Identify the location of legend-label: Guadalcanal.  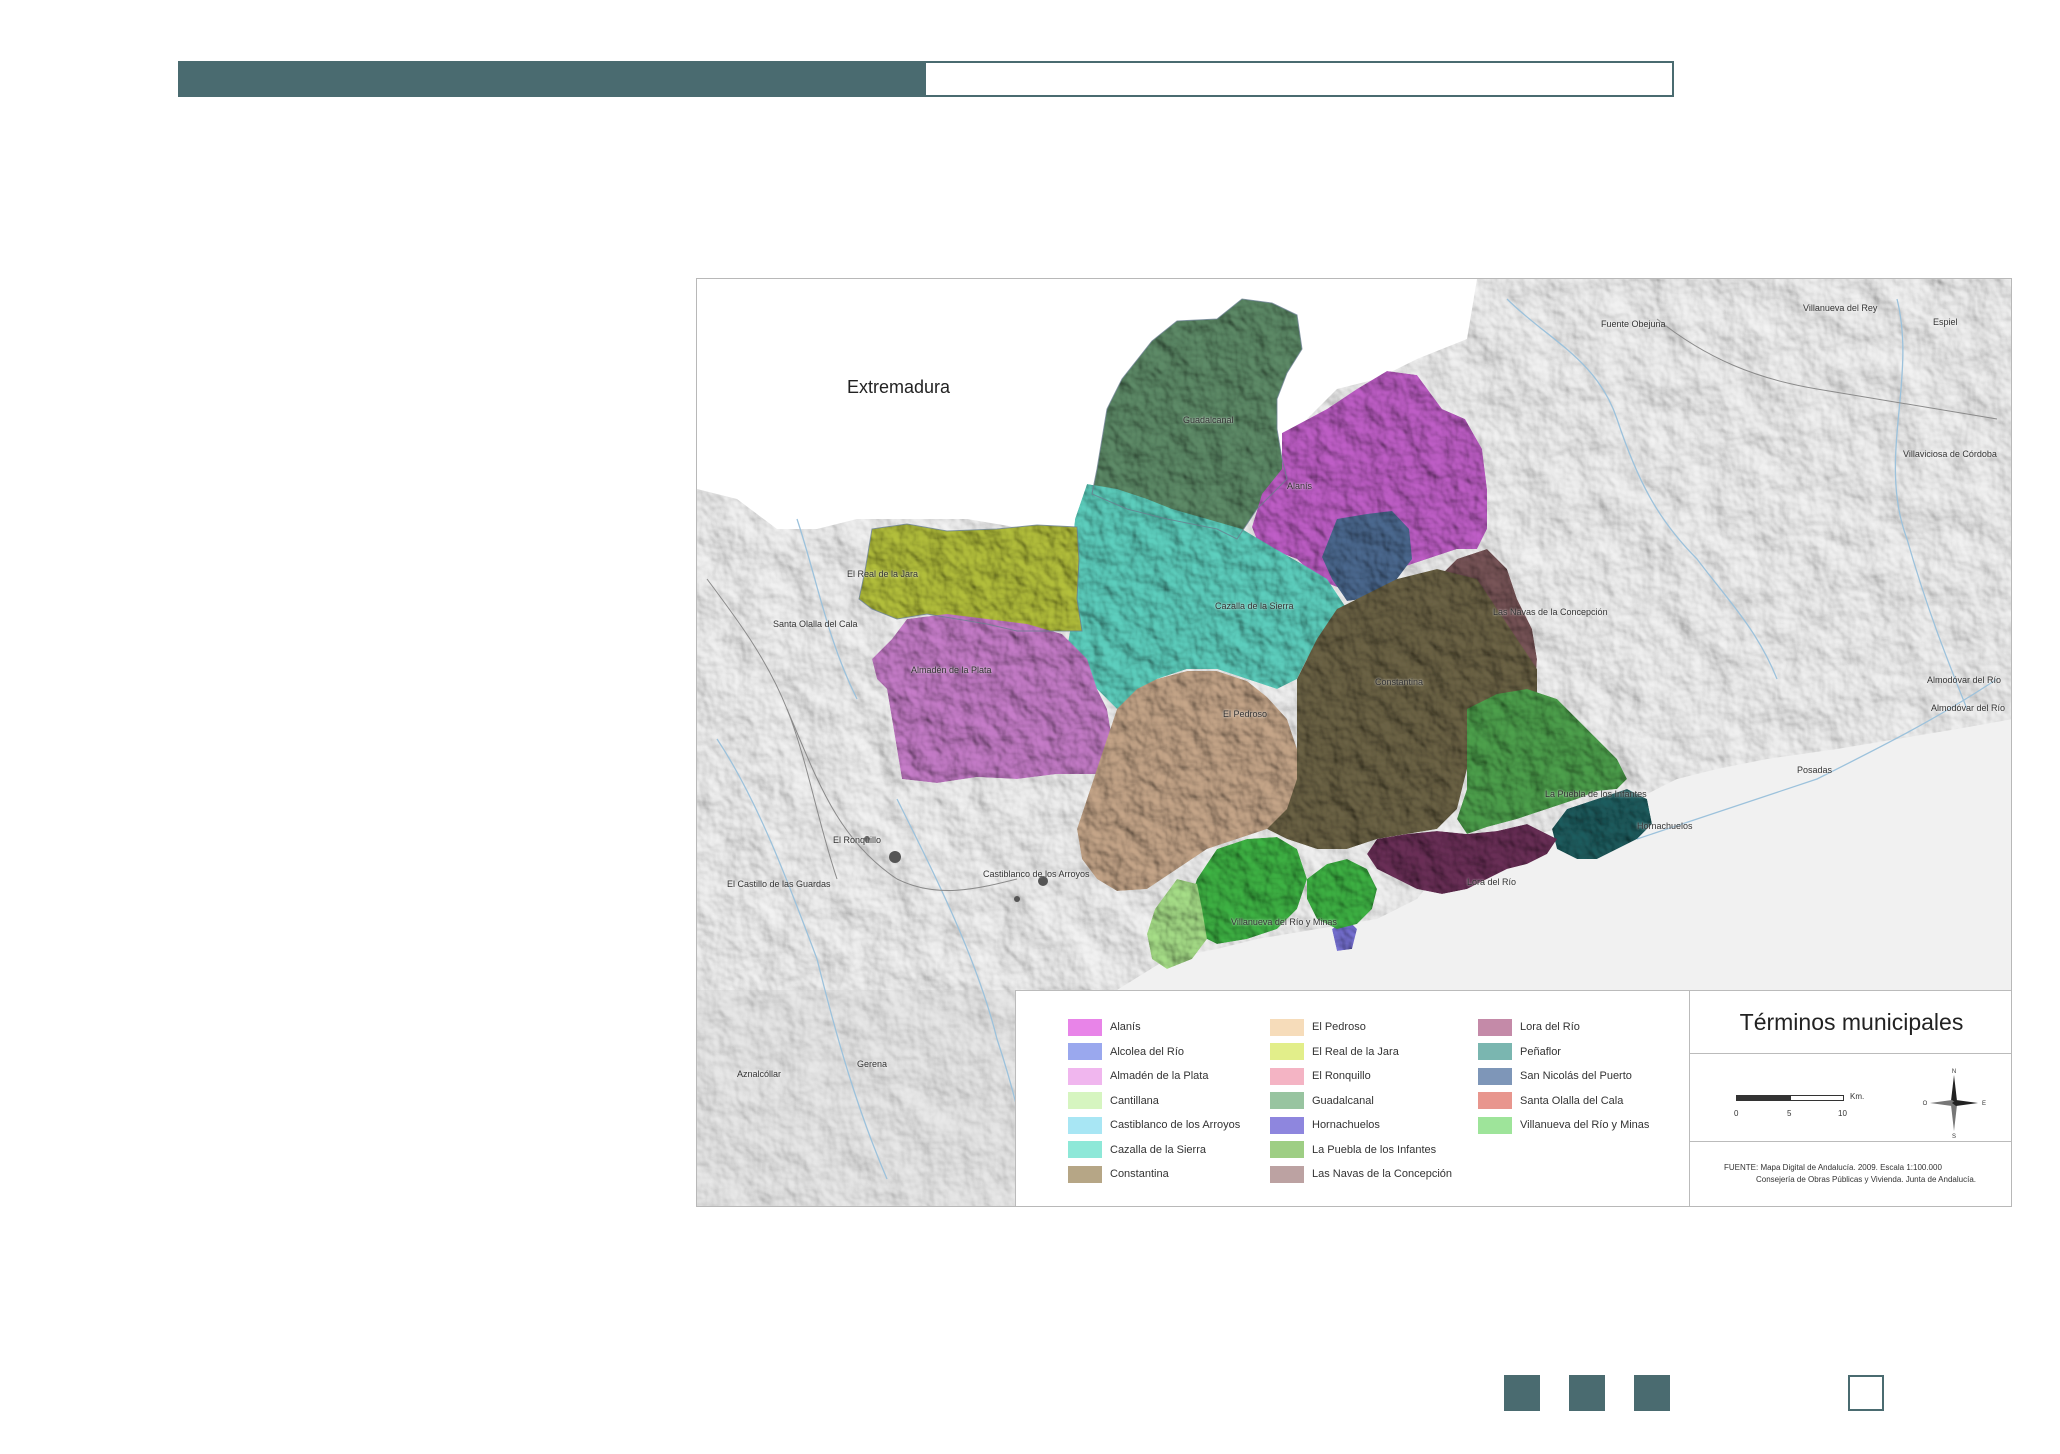
(1343, 1100).